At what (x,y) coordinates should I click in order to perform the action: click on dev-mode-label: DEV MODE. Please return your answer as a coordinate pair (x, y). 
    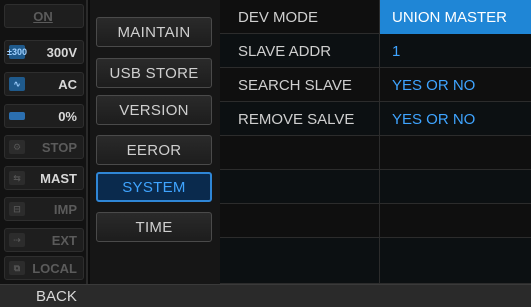
    Looking at the image, I should click on (300, 17).